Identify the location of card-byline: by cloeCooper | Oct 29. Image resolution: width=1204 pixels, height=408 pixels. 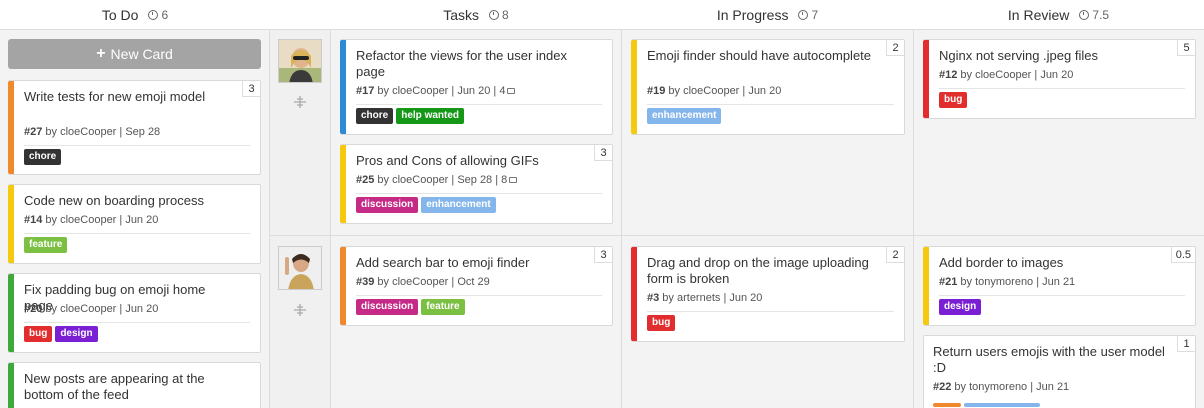
(432, 282).